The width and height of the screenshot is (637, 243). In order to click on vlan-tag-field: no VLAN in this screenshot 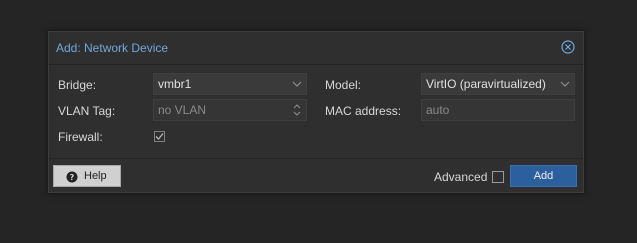, I will do `click(230, 110)`.